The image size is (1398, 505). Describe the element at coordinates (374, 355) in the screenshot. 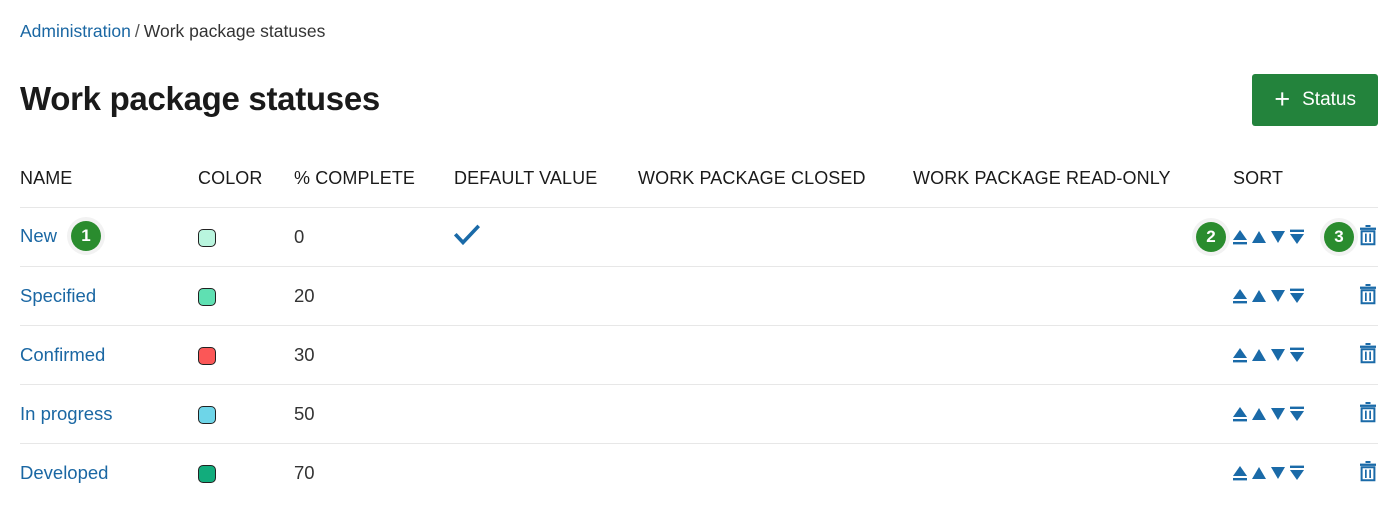

I see `percent-complete-value: 30` at that location.